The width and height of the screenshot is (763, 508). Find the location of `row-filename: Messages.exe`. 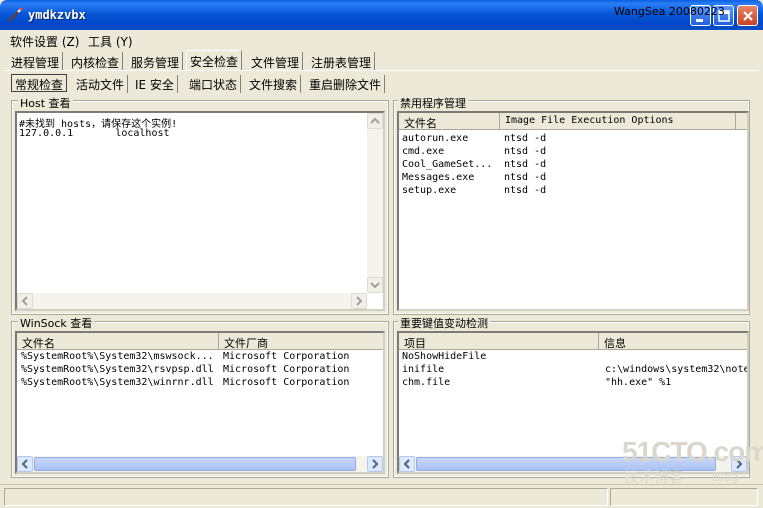

row-filename: Messages.exe is located at coordinates (438, 177).